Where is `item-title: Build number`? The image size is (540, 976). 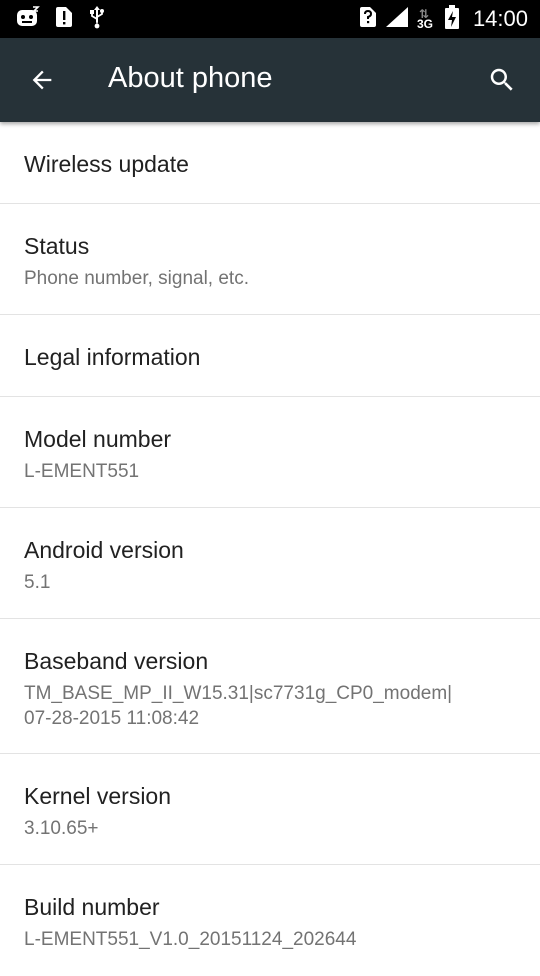
item-title: Build number is located at coordinates (92, 907).